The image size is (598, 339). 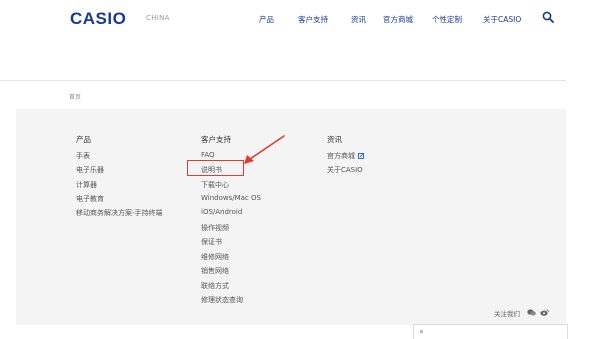 What do you see at coordinates (313, 19) in the screenshot?
I see `nav-support: 客户支持` at bounding box center [313, 19].